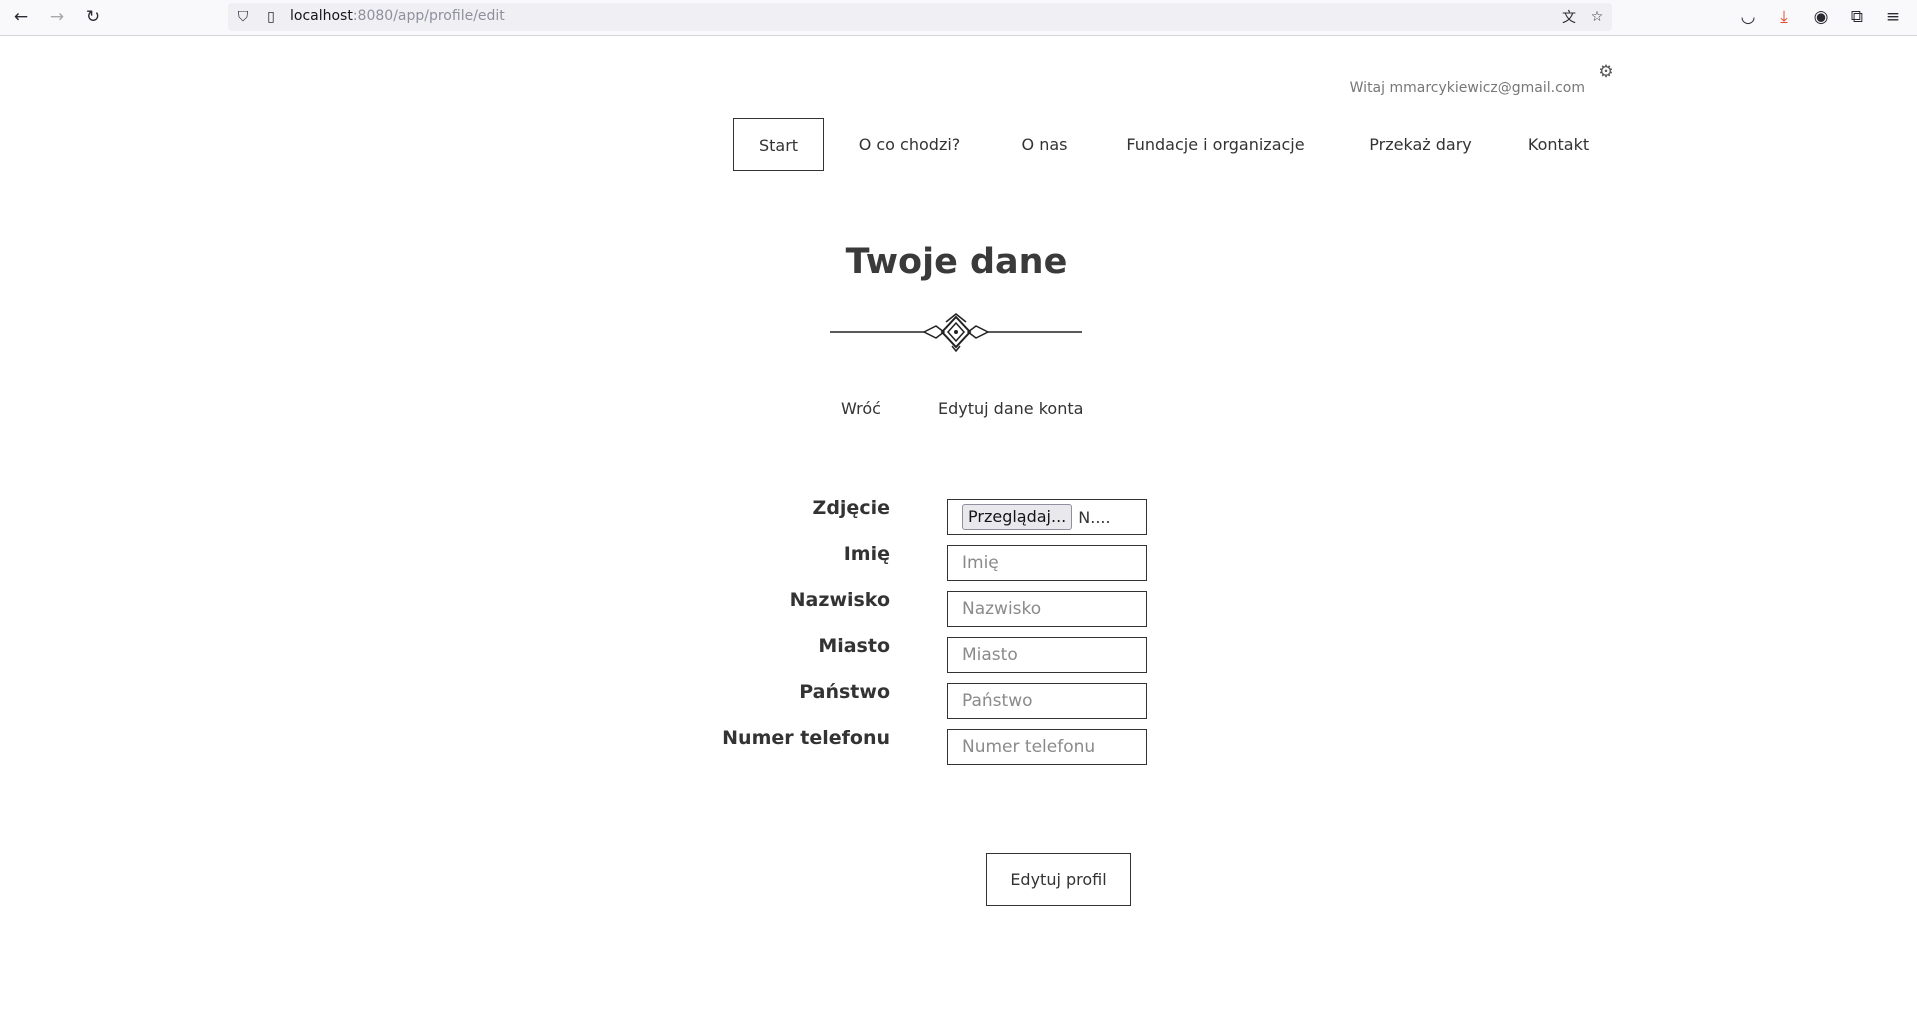  What do you see at coordinates (1821, 17) in the screenshot?
I see `account-icon: ◉` at bounding box center [1821, 17].